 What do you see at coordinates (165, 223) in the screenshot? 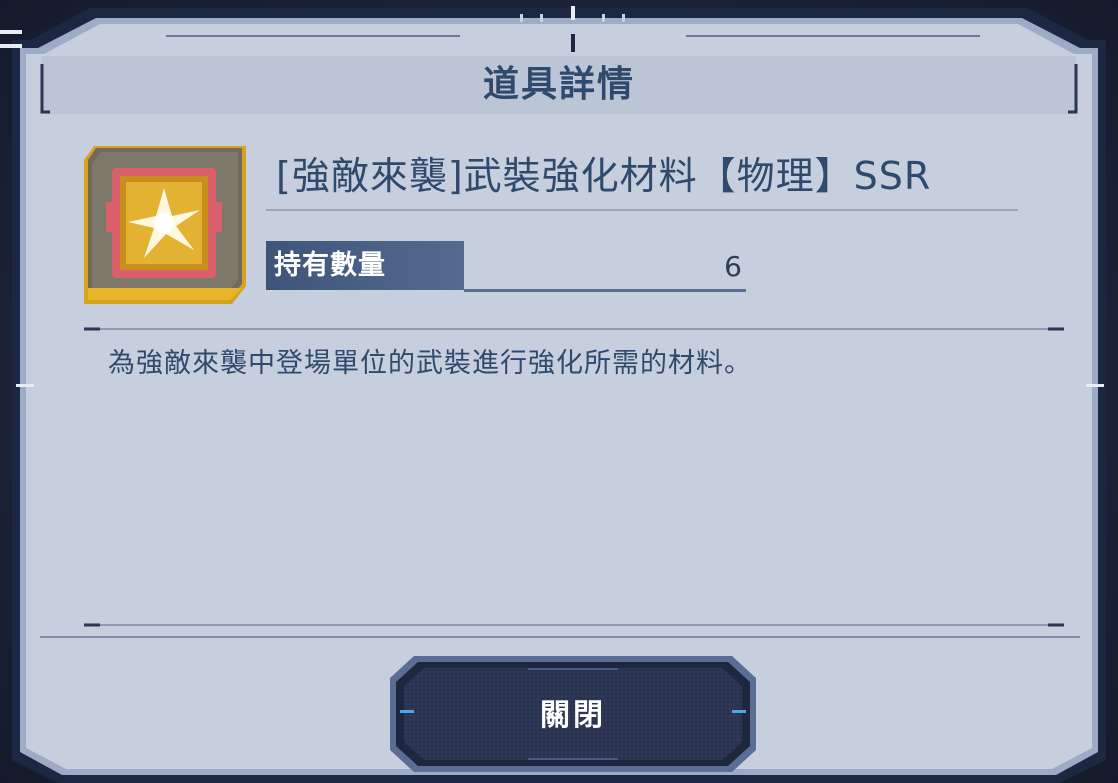
I see `ssr-weapon-material-icon` at bounding box center [165, 223].